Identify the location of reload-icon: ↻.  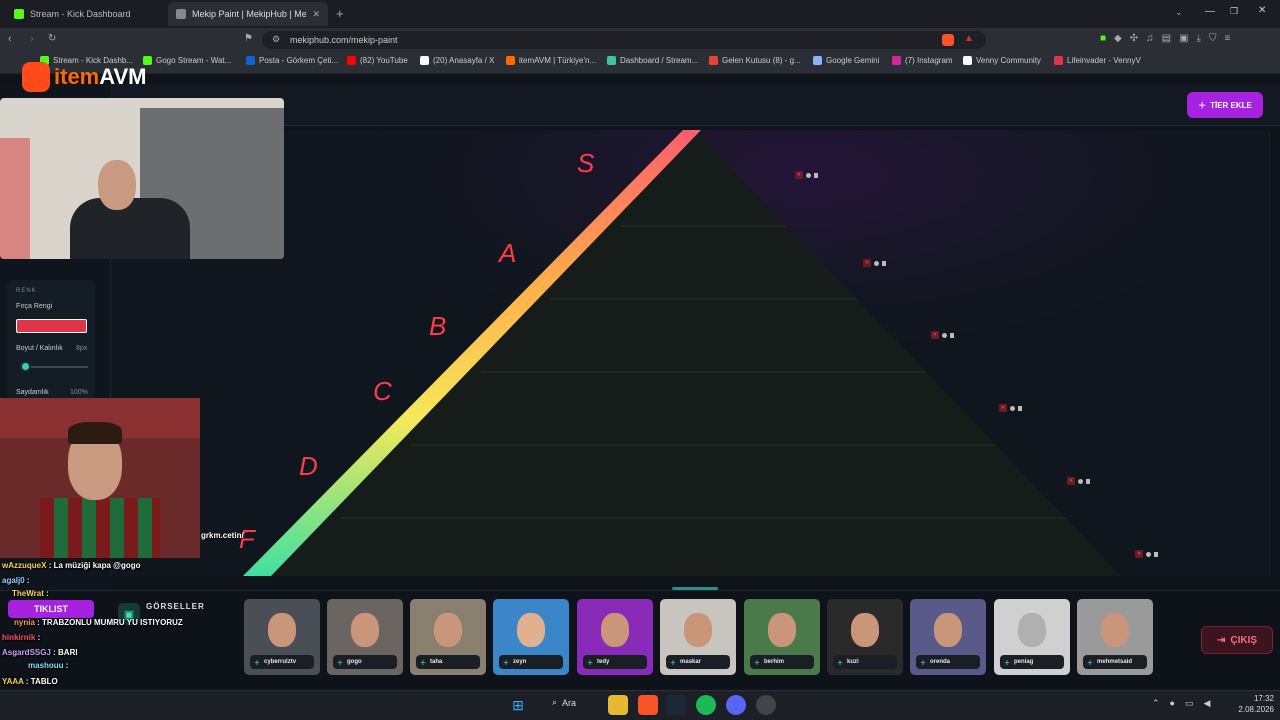
(52, 38).